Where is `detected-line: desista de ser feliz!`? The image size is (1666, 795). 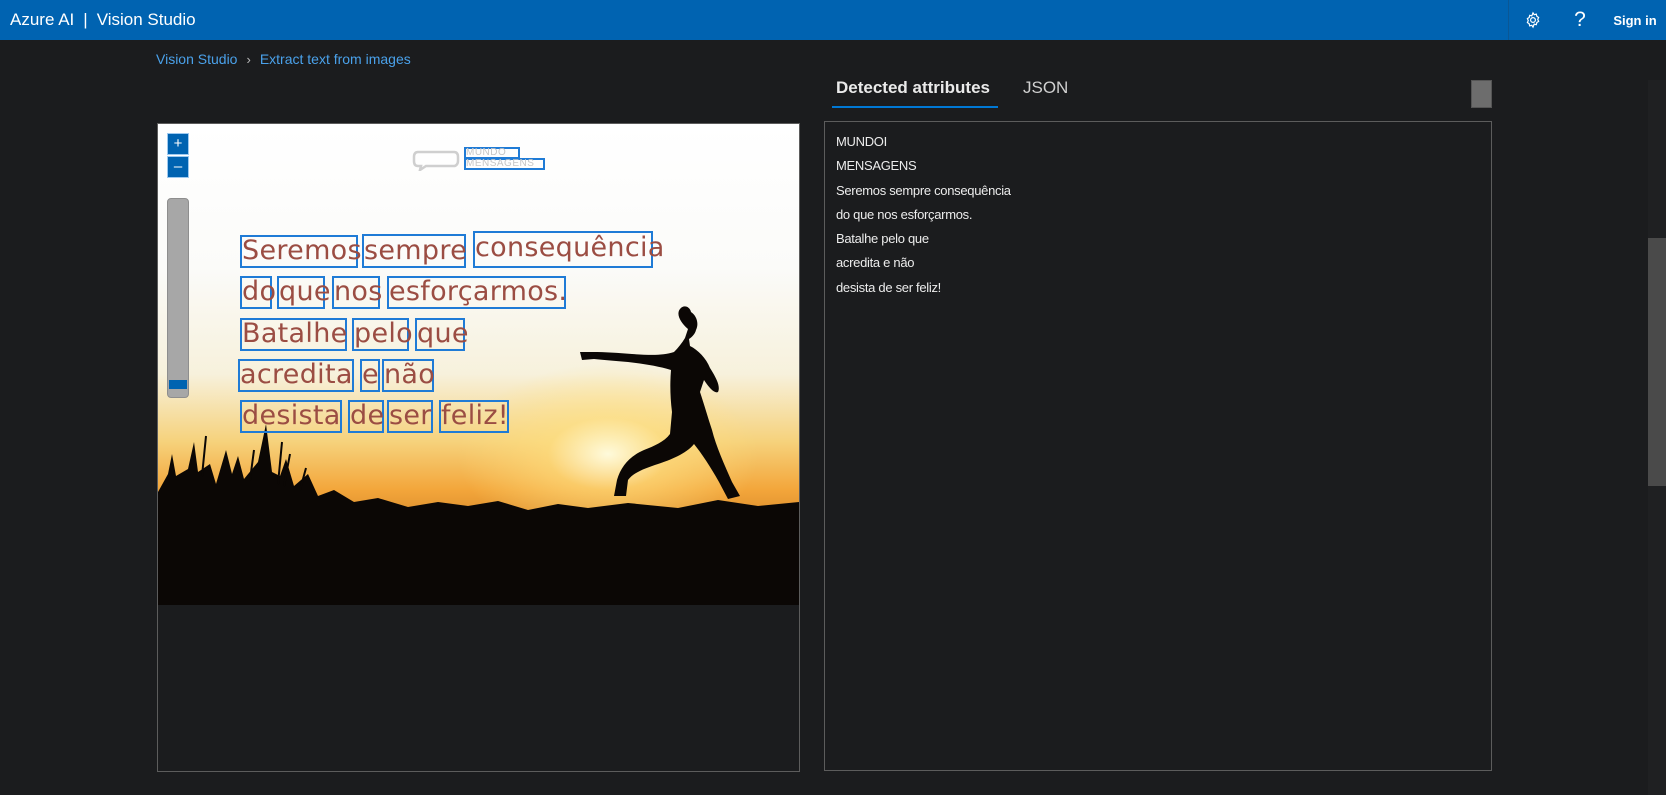 detected-line: desista de ser feliz! is located at coordinates (923, 288).